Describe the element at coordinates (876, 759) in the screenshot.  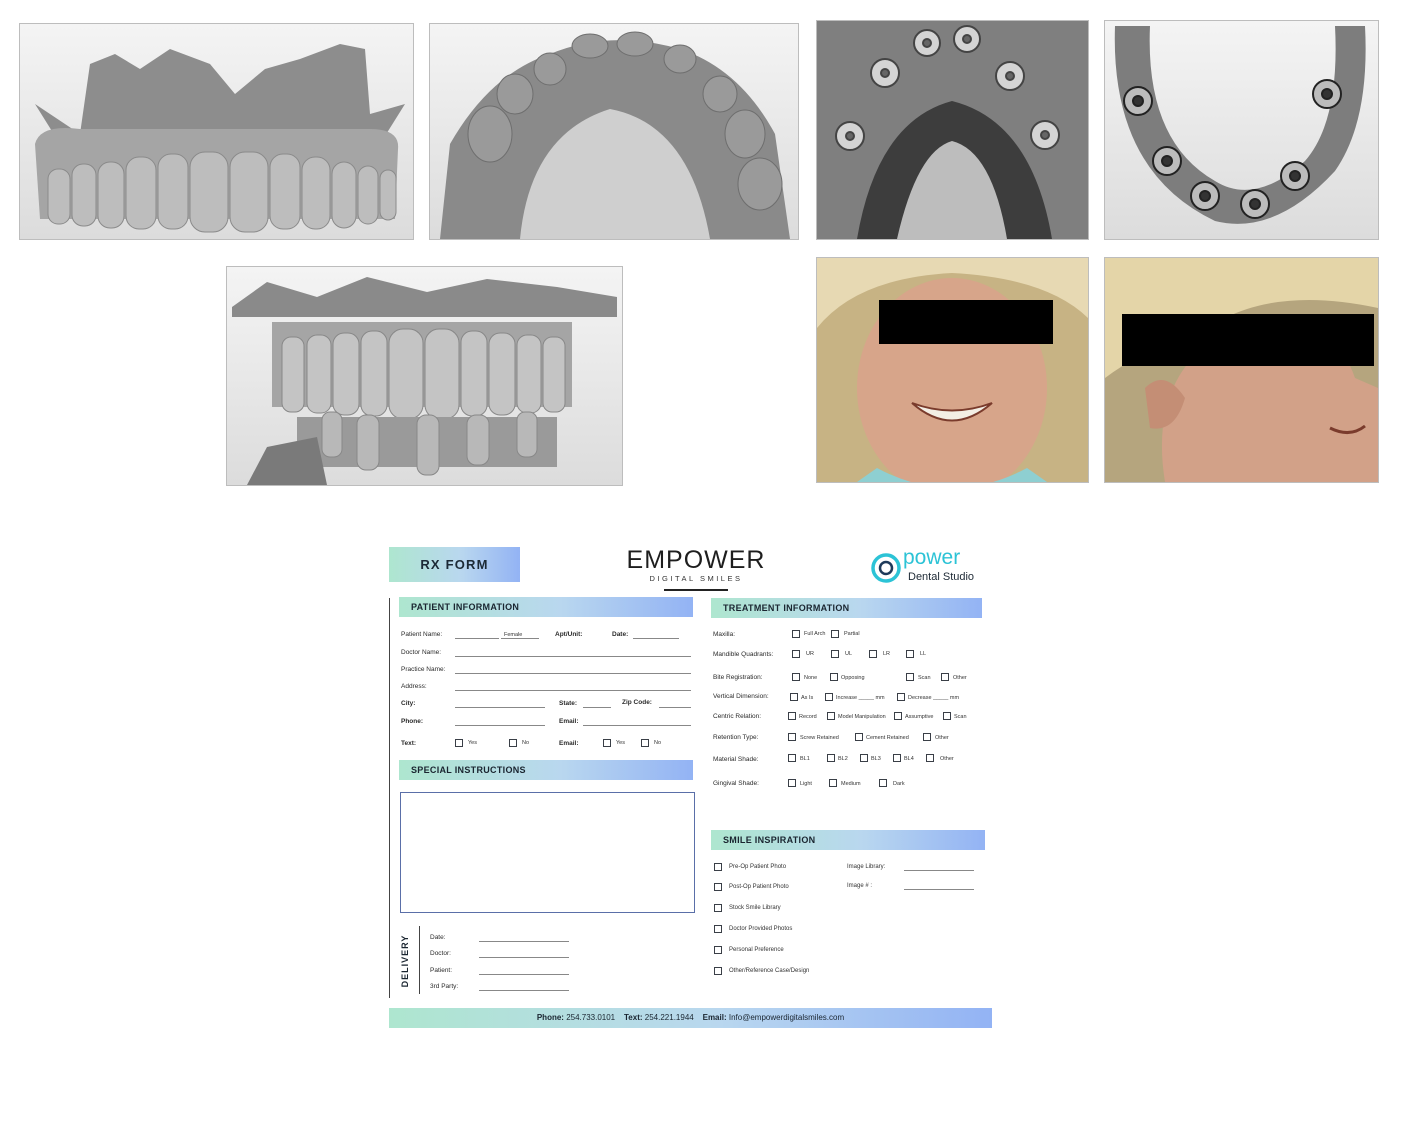
I see `material-bl3-label: BL3` at that location.